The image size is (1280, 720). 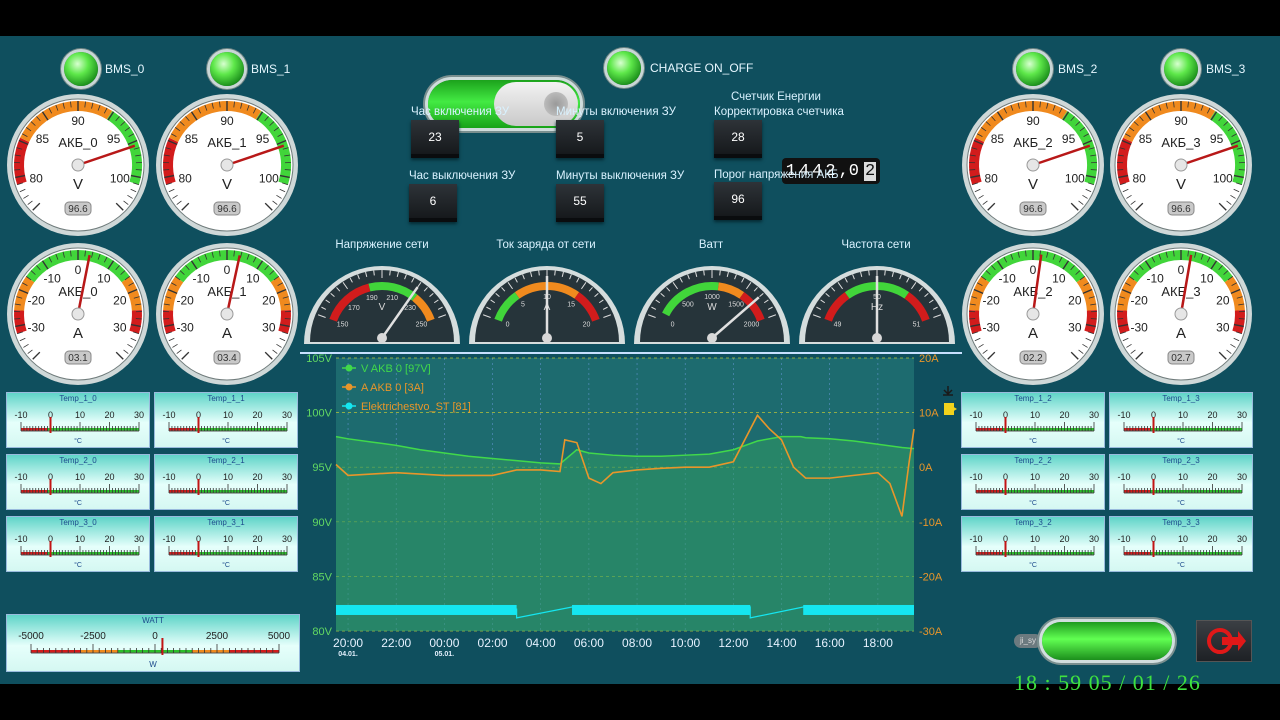 I want to click on chart-y-left-tick-label: 95V, so click(x=322, y=468).